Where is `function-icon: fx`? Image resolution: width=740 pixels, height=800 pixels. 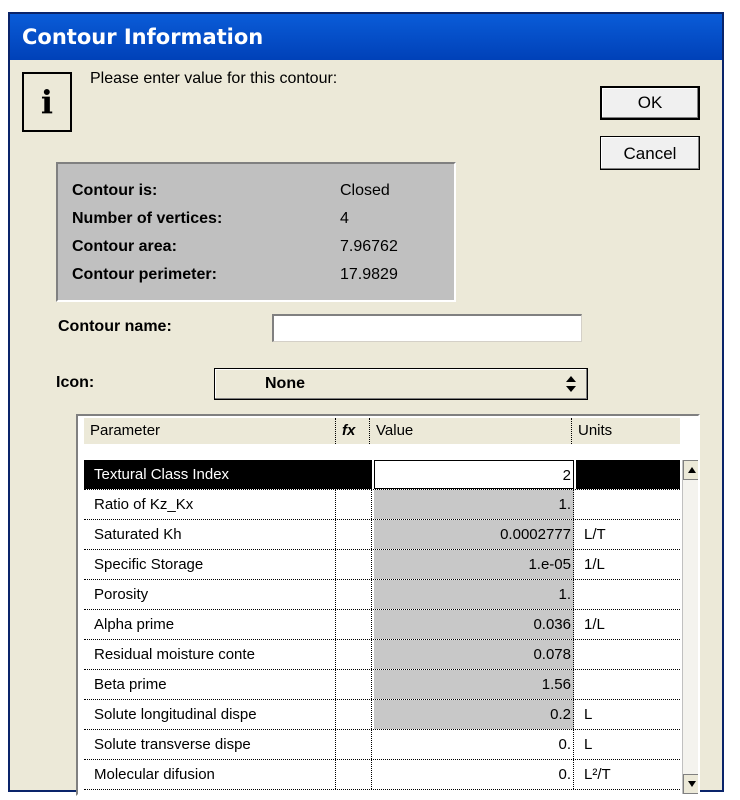
function-icon: fx is located at coordinates (353, 431).